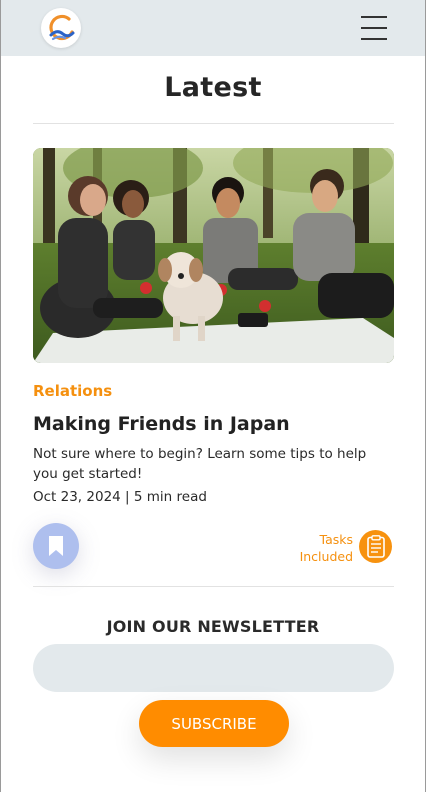 The image size is (426, 792). Describe the element at coordinates (120, 497) in the screenshot. I see `article-date-readtime: Oct 23, 2024 | 5 min read` at that location.